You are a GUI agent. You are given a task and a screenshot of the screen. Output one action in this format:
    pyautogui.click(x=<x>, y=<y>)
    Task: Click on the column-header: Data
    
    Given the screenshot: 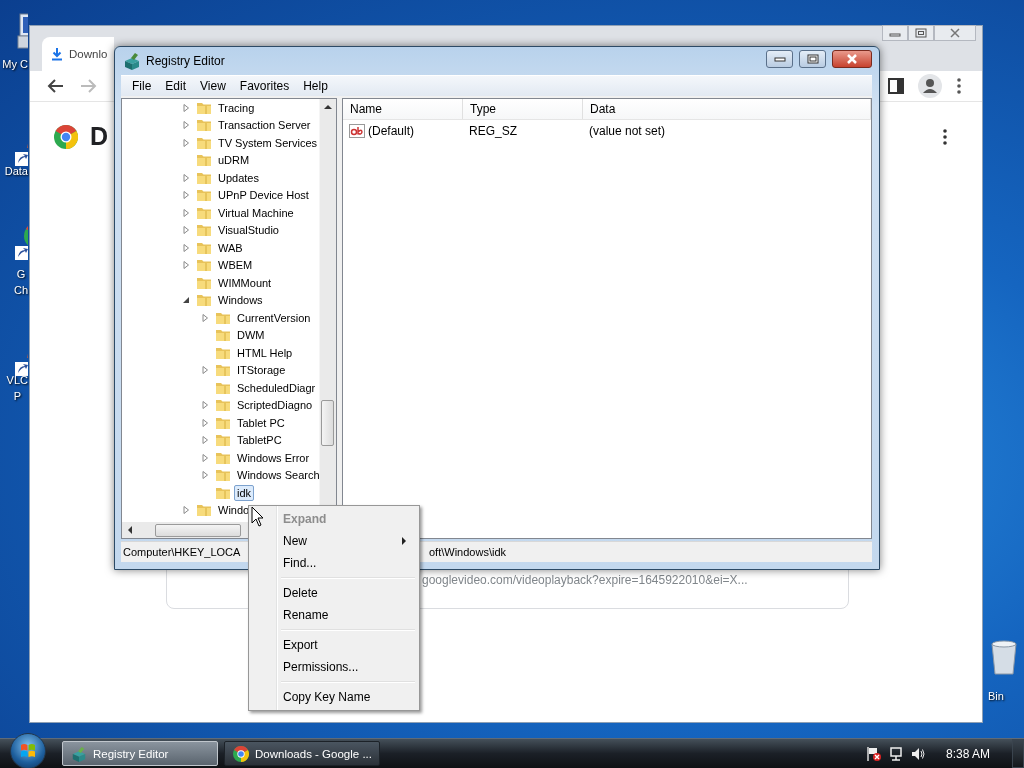 What is the action you would take?
    pyautogui.click(x=727, y=109)
    